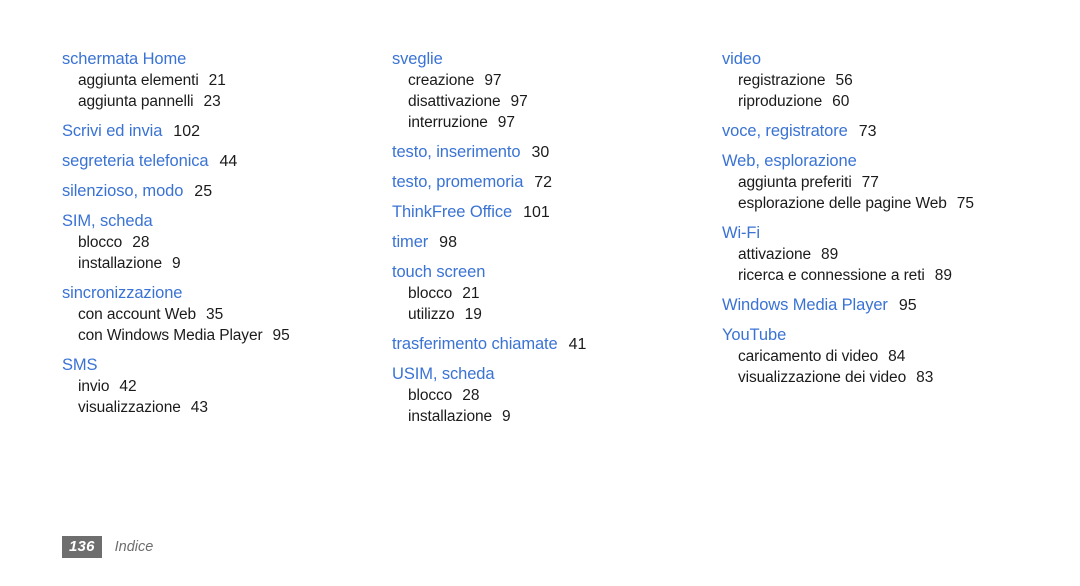 This screenshot has width=1080, height=586. Describe the element at coordinates (82, 547) in the screenshot. I see `footer-page-number-badge: 136` at that location.